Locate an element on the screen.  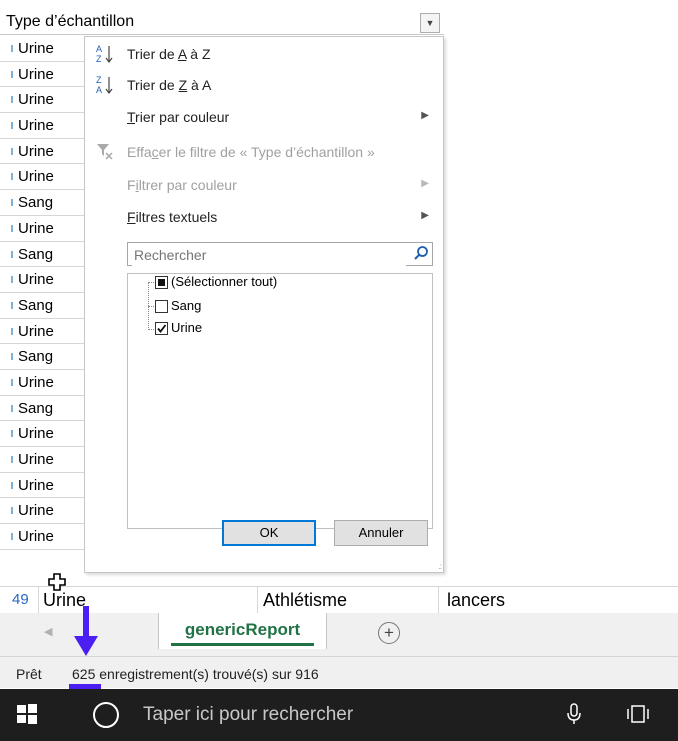
add-sheet-button: + is located at coordinates (389, 633).